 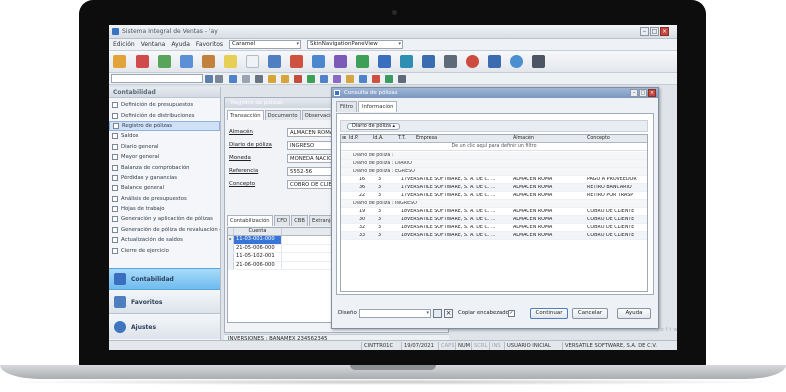 What do you see at coordinates (164, 147) in the screenshot?
I see `sidebar-item: Diario general` at bounding box center [164, 147].